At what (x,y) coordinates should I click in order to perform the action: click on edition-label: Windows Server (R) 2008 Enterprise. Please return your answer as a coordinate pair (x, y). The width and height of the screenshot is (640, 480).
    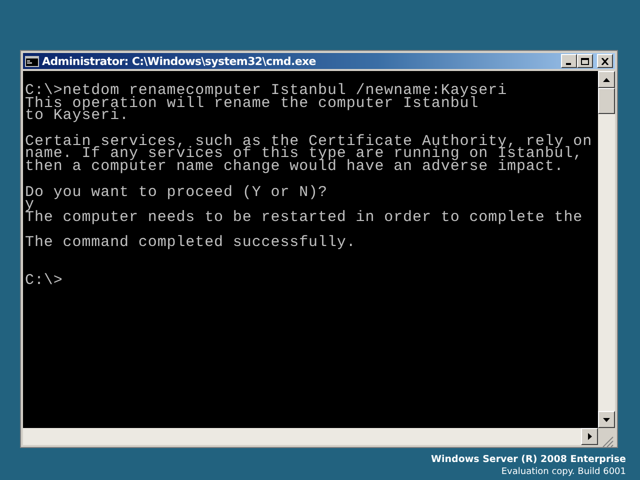
    Looking at the image, I should click on (528, 460).